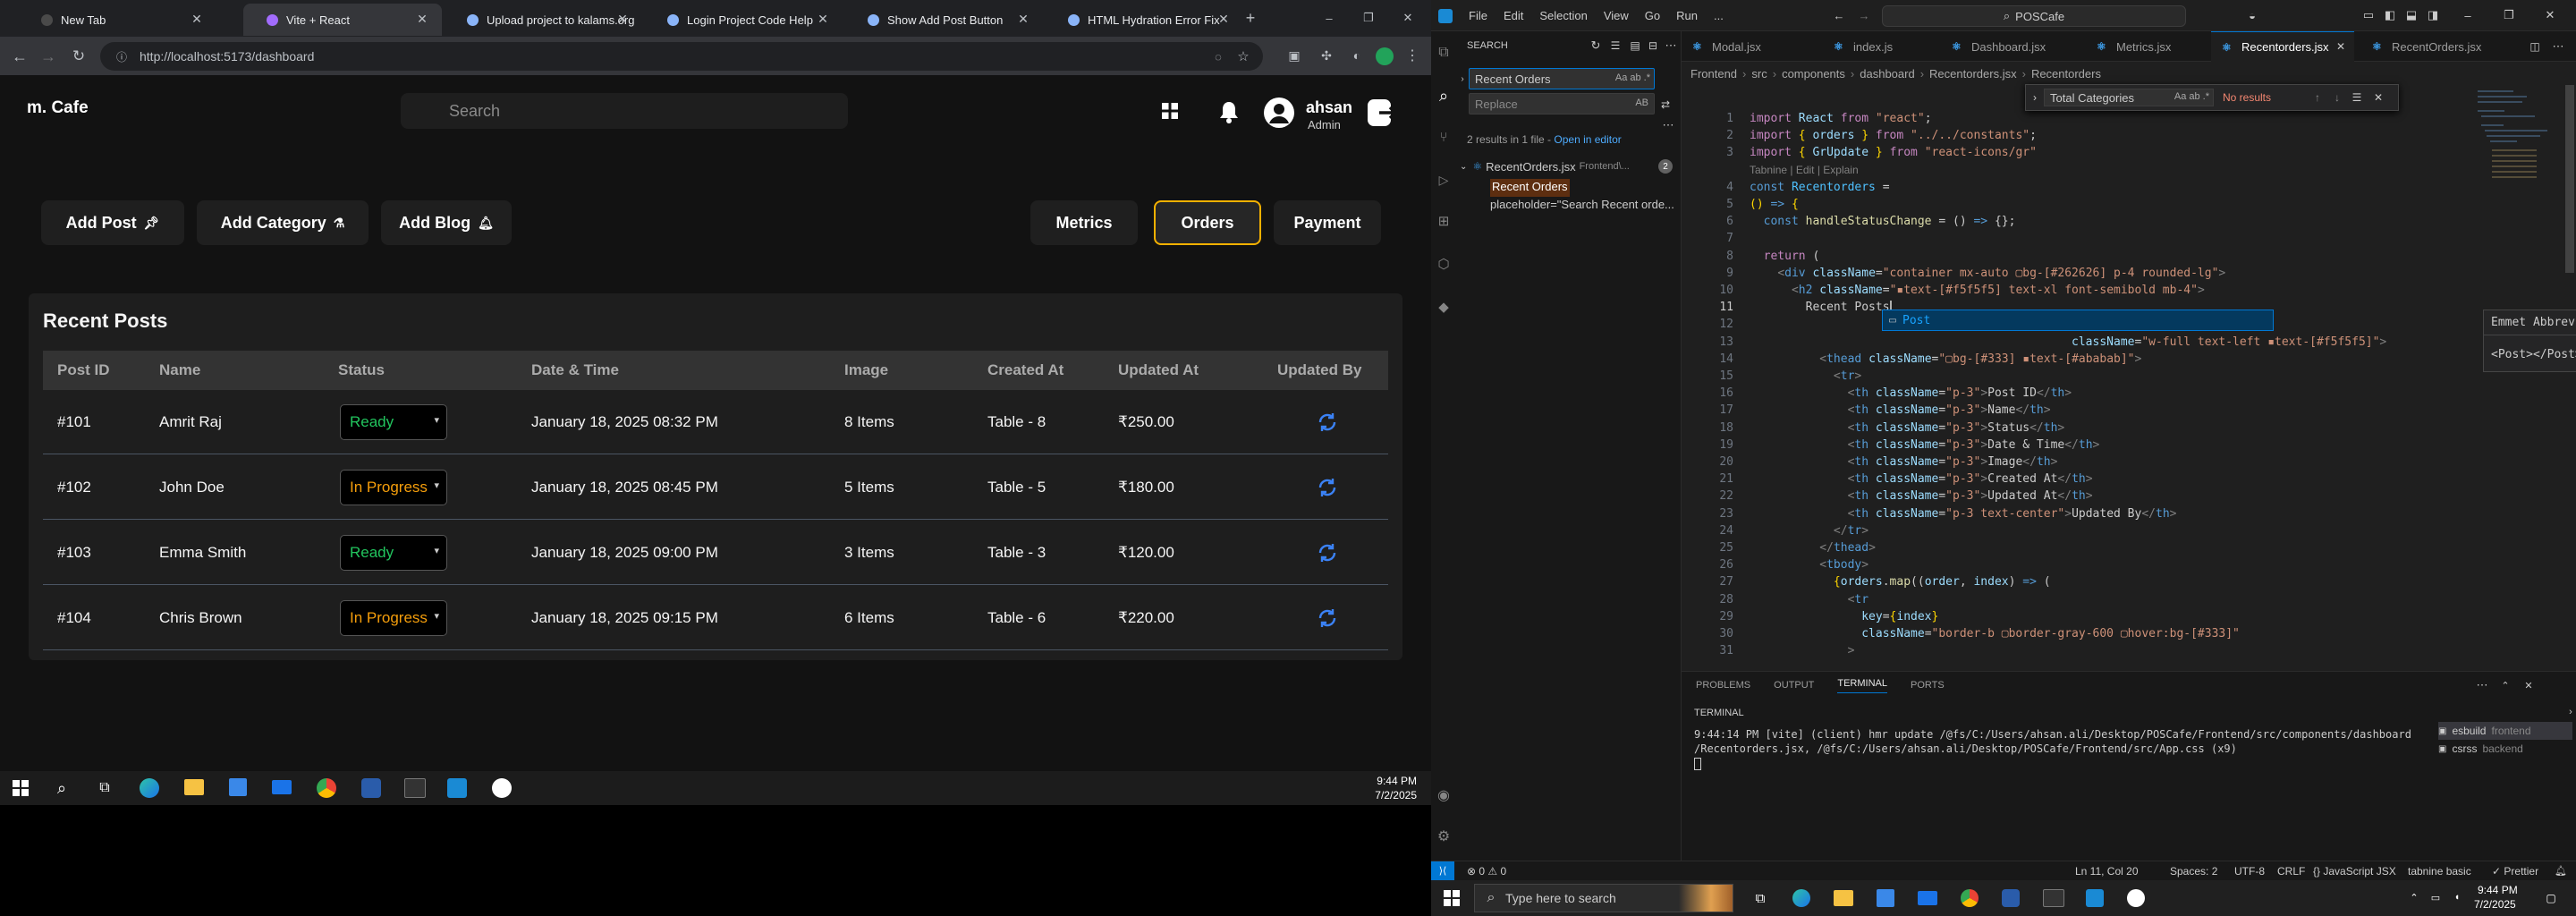 Image resolution: width=2576 pixels, height=916 pixels. What do you see at coordinates (681, 56) in the screenshot?
I see `address-bar: ⓘ http://localhost:5173/dashboard ◌ ☆` at bounding box center [681, 56].